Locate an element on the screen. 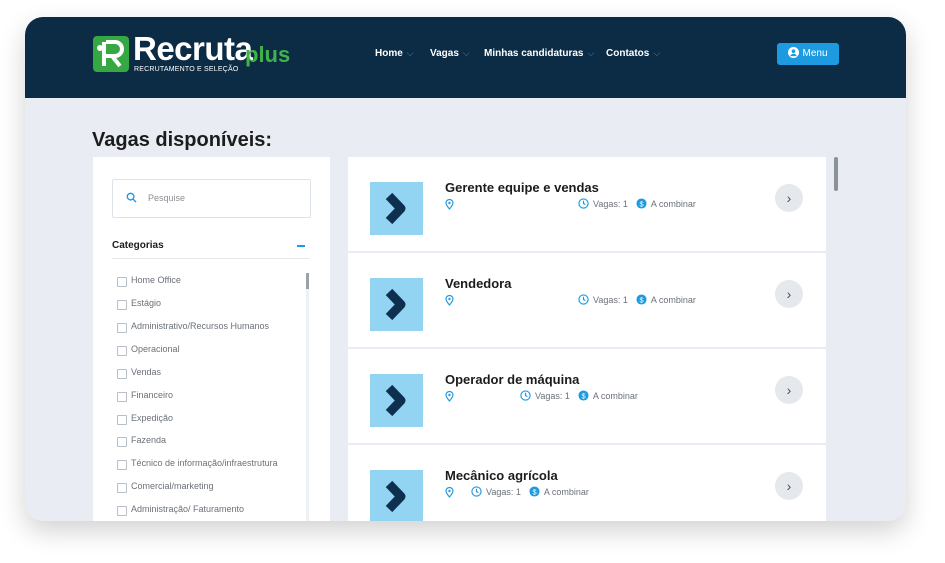  nav-home: Home ⌵ is located at coordinates (394, 53).